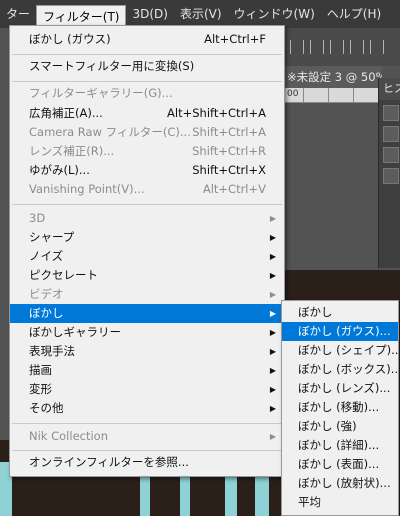 The image size is (400, 516). Describe the element at coordinates (147, 39) in the screenshot. I see `menu-item-last-filter: ぼかし (ガウス) Alt+Ctrl+F` at that location.